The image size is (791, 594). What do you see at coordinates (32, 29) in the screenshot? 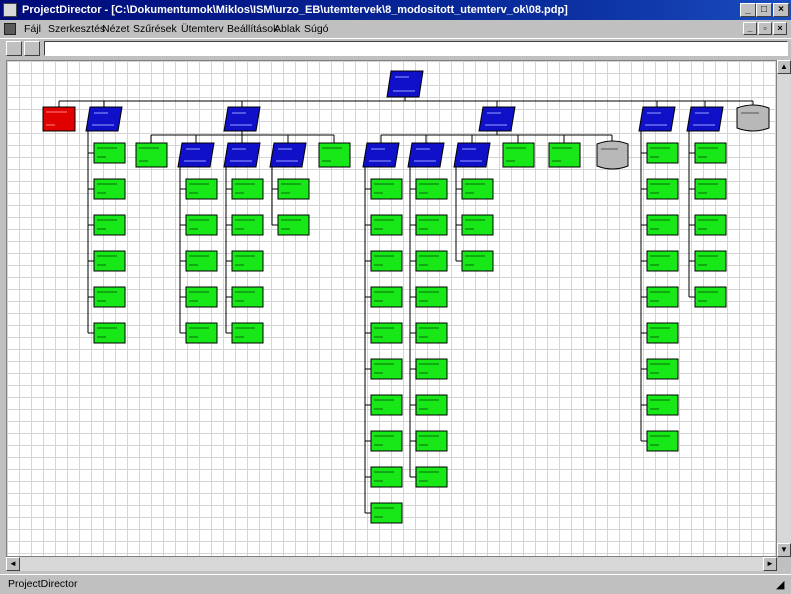
I see `menu-file: Fájl` at bounding box center [32, 29].